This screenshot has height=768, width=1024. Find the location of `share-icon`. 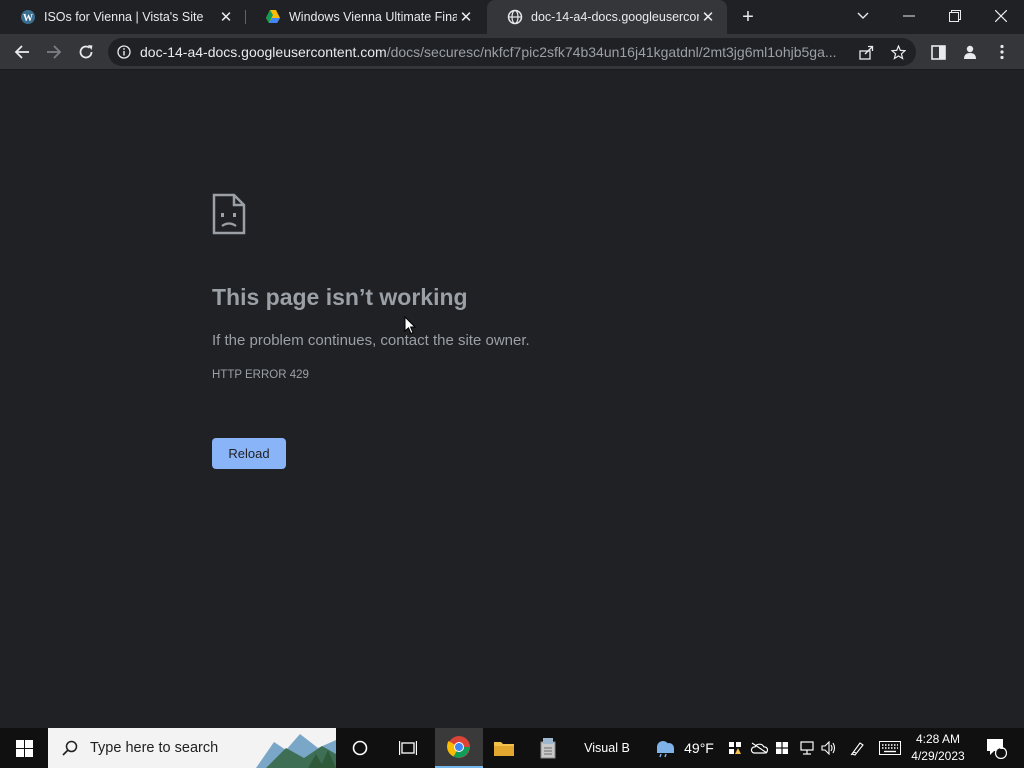

share-icon is located at coordinates (866, 52).